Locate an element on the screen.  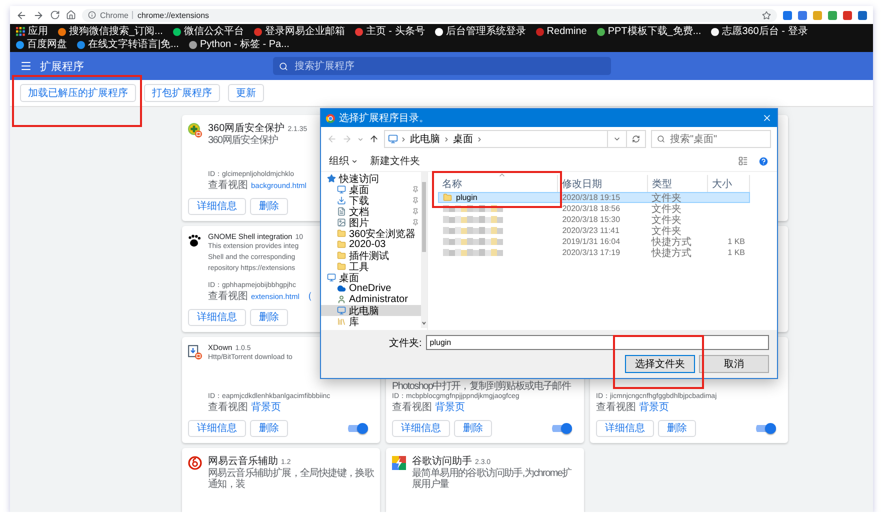
sidebar-item: 库 is located at coordinates (371, 321).